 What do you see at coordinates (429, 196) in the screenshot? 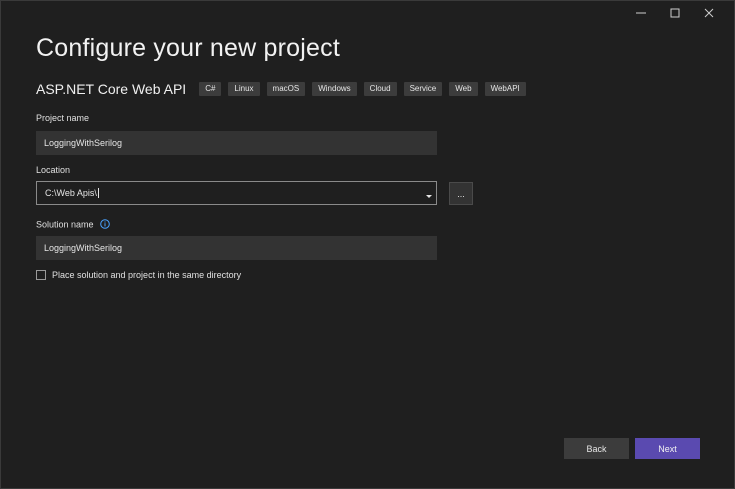
I see `dropdown-arrow-icon` at bounding box center [429, 196].